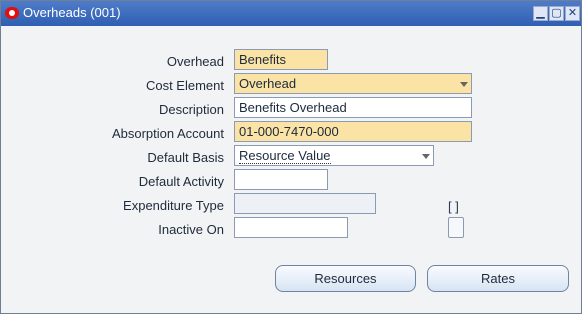 The width and height of the screenshot is (582, 314). What do you see at coordinates (72, 12) in the screenshot?
I see `window-title: Overheads (001)` at bounding box center [72, 12].